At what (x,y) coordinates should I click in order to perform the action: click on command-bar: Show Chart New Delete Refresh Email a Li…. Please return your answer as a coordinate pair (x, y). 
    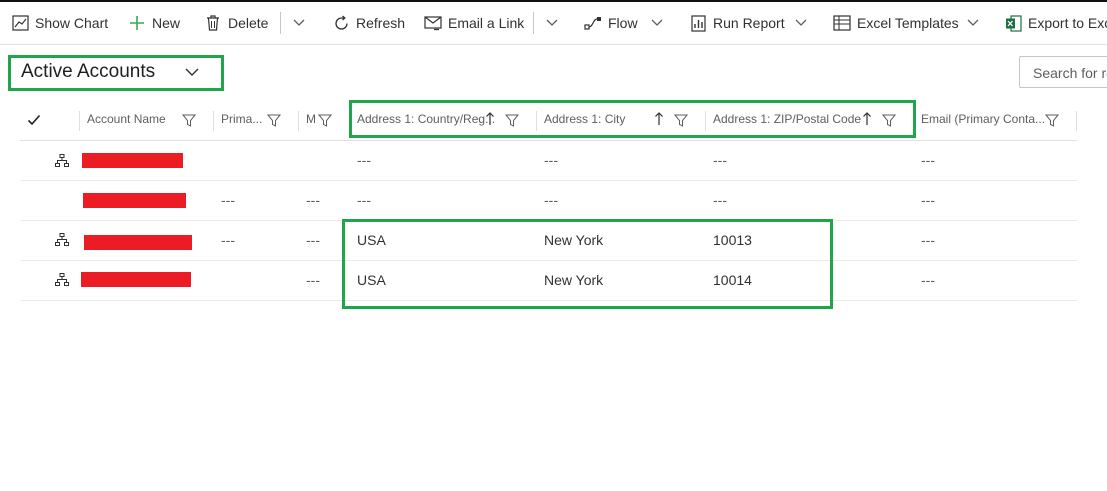
    Looking at the image, I should click on (553, 23).